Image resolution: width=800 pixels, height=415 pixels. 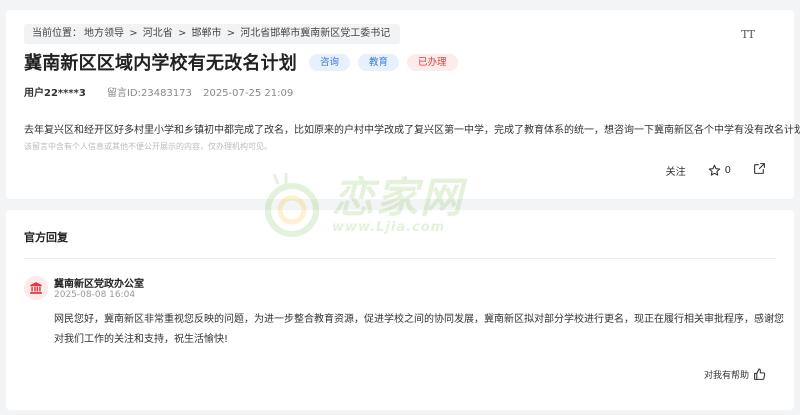 What do you see at coordinates (248, 93) in the screenshot?
I see `message-time: 2025-07-25 21:09` at bounding box center [248, 93].